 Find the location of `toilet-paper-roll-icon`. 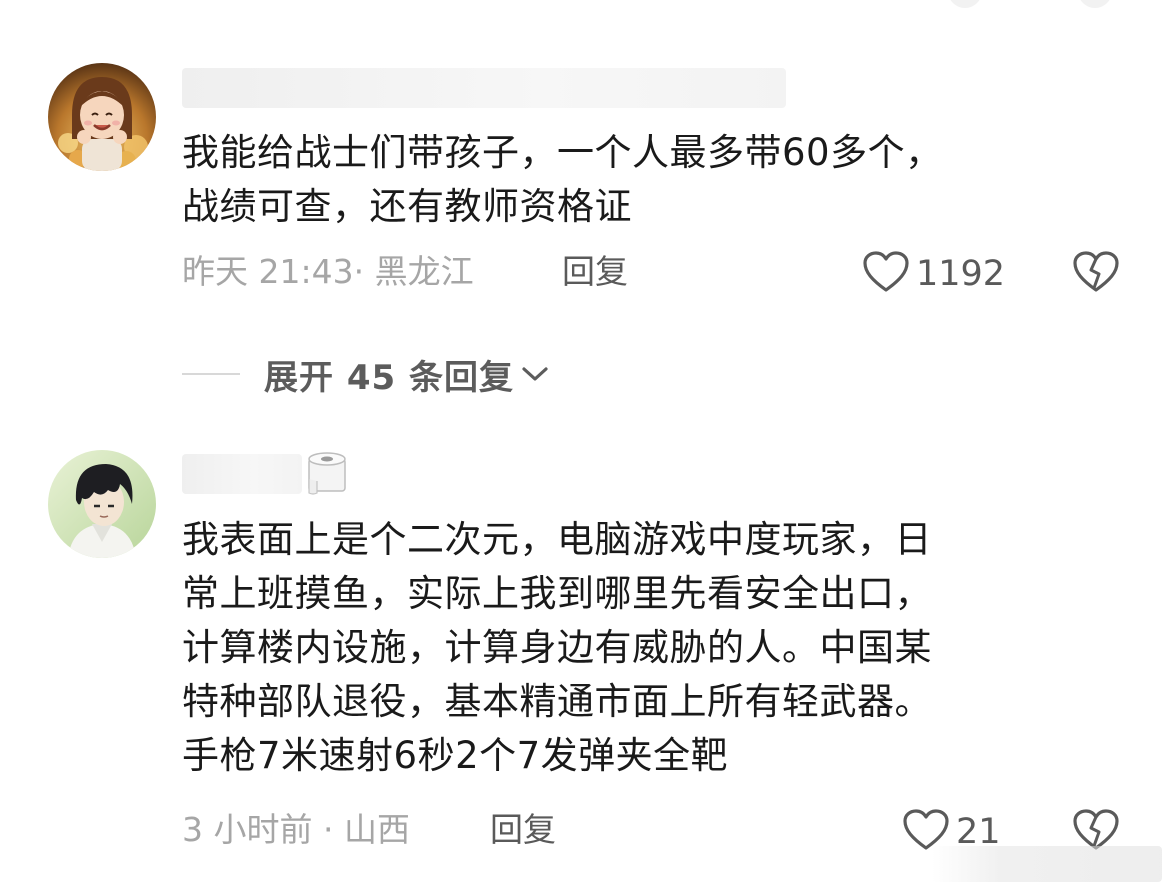

toilet-paper-roll-icon is located at coordinates (327, 475).